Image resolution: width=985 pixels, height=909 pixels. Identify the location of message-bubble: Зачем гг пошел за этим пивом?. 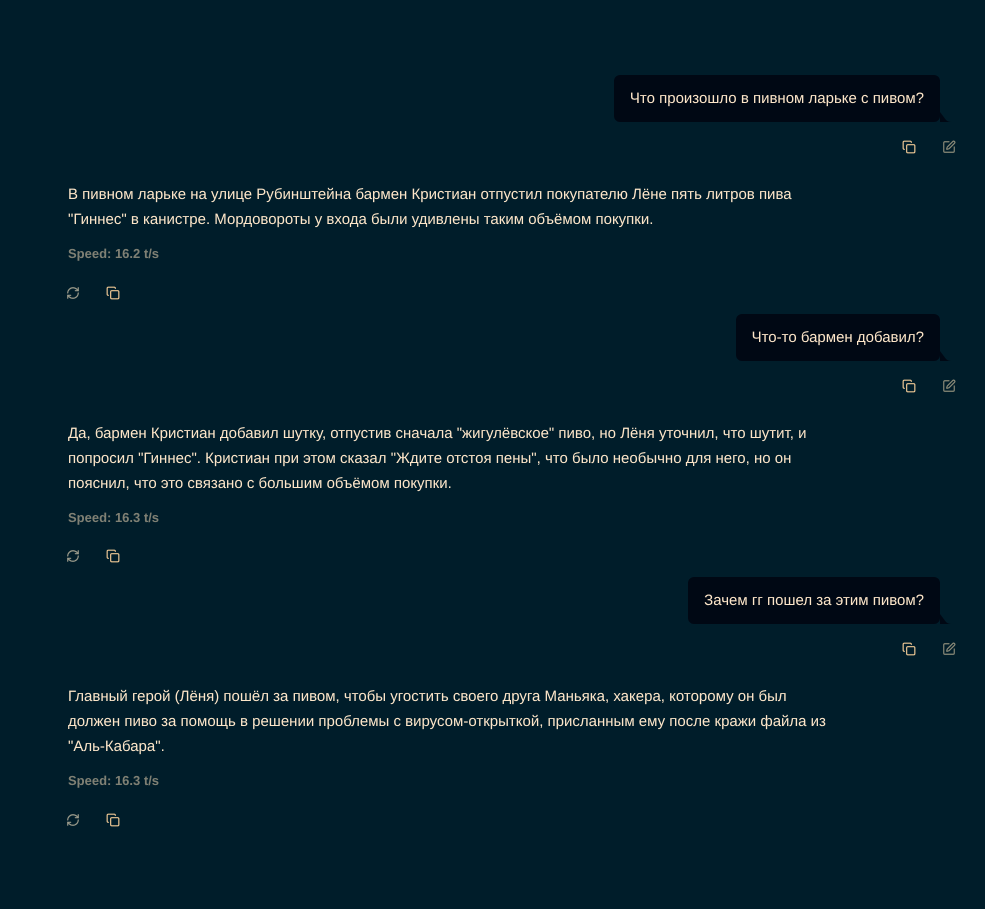
(814, 600).